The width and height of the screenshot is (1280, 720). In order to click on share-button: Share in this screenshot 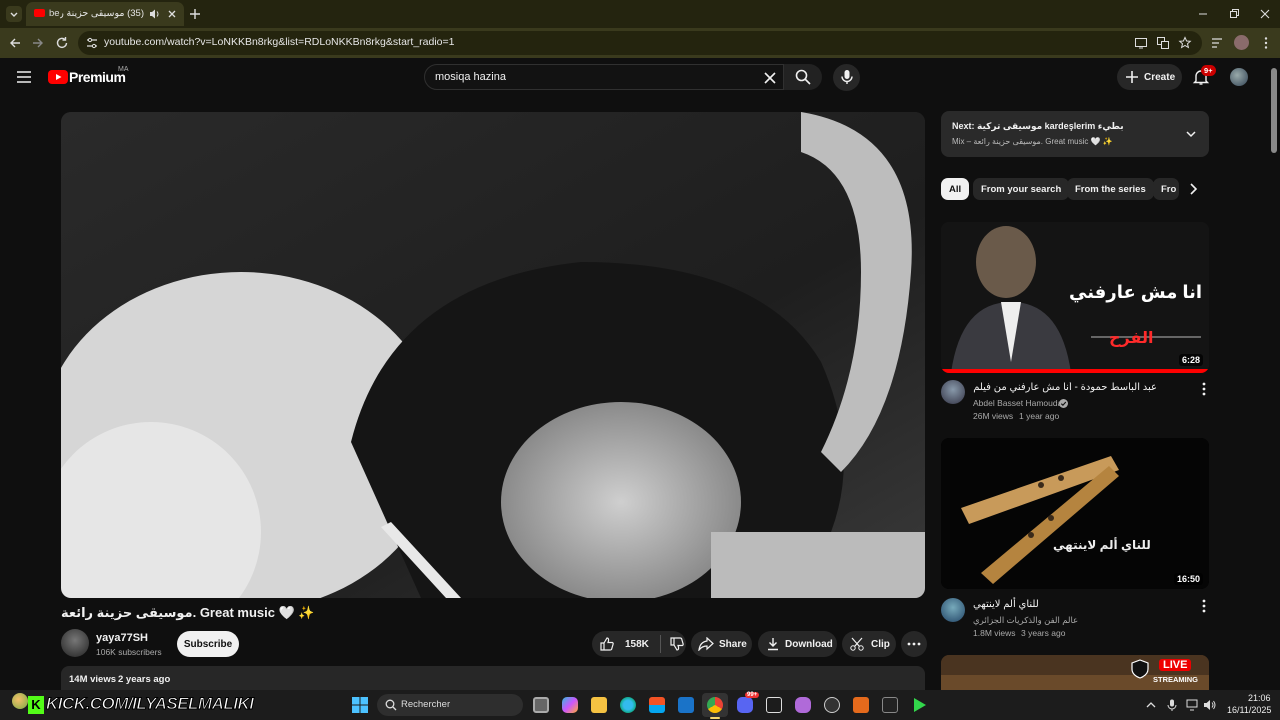, I will do `click(721, 644)`.